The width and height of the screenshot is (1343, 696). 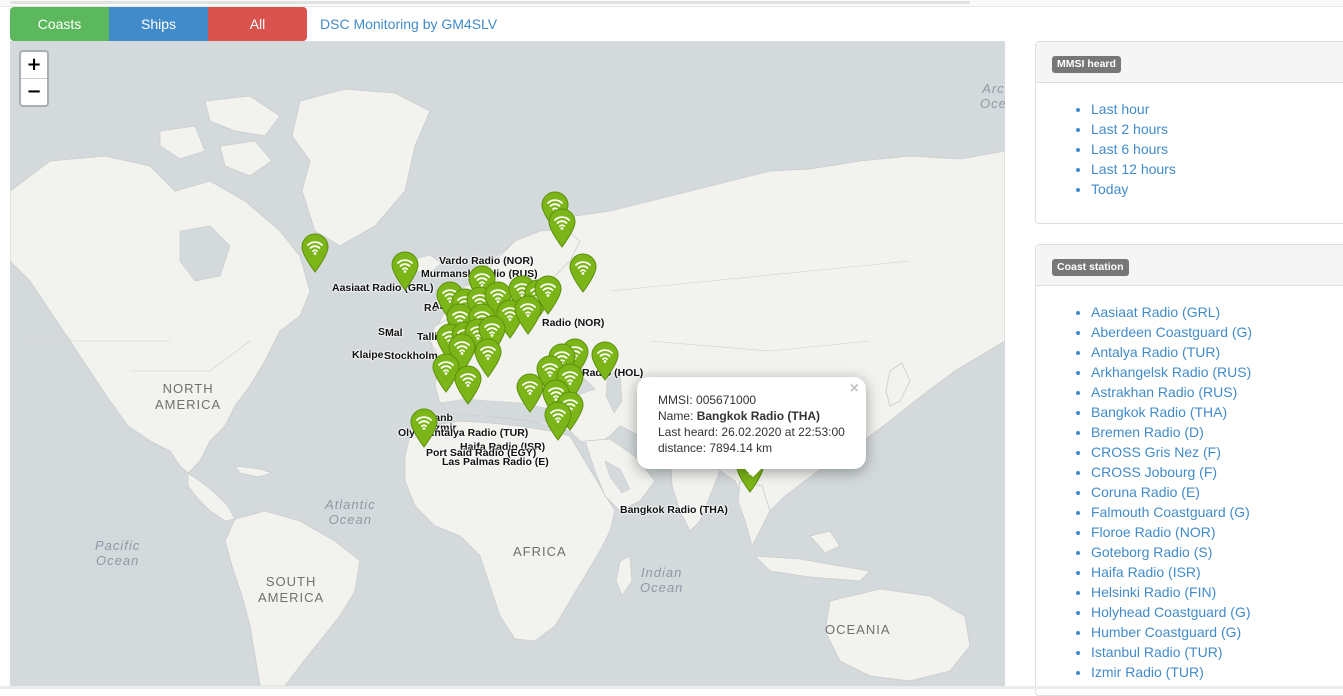 I want to click on station-label: Stockholm, so click(x=411, y=356).